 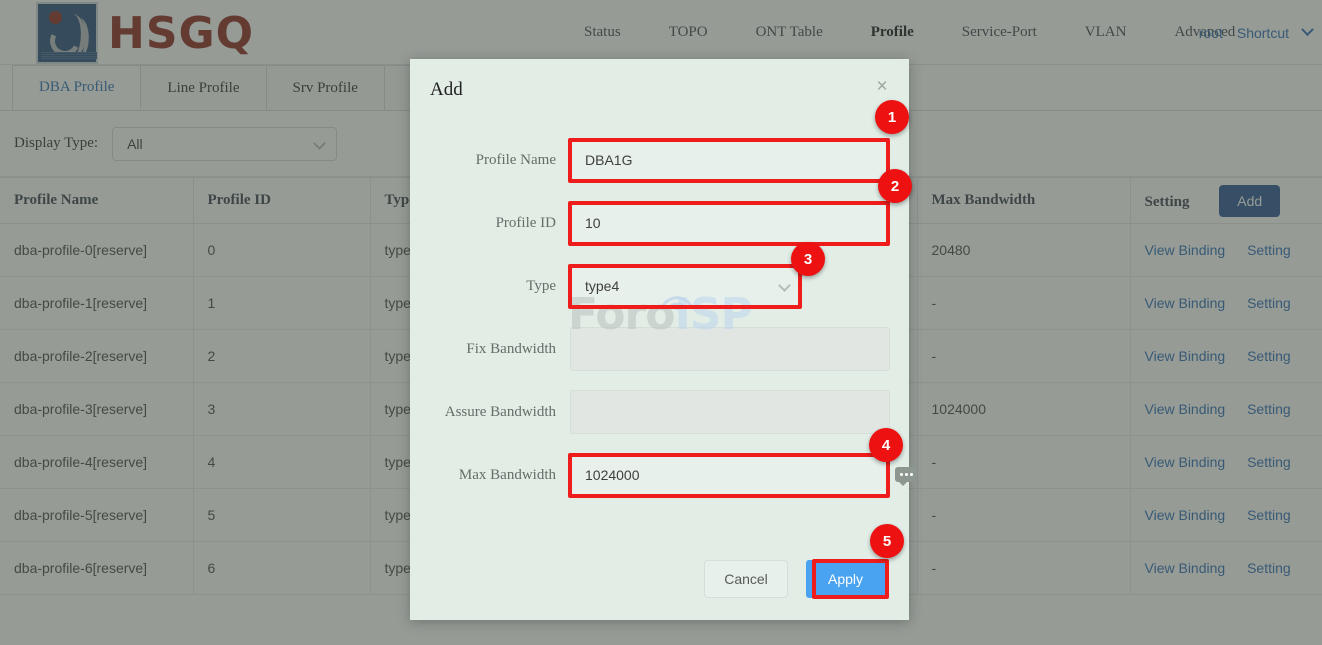 I want to click on dialog-footer: Cancel Apply, so click(x=659, y=579).